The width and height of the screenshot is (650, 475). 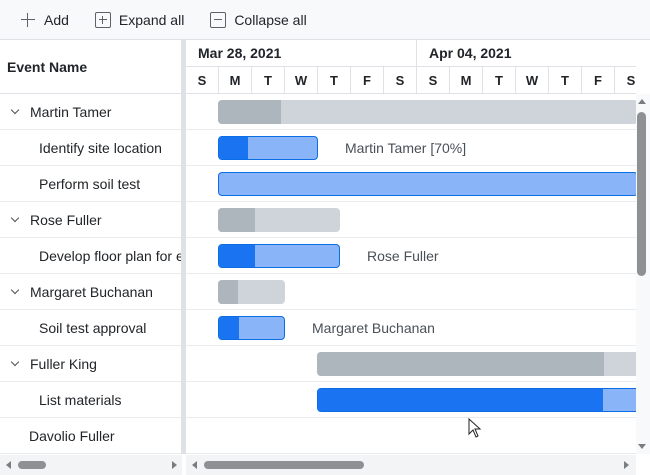 What do you see at coordinates (151, 19) in the screenshot?
I see `expand-all-label: Expand all` at bounding box center [151, 19].